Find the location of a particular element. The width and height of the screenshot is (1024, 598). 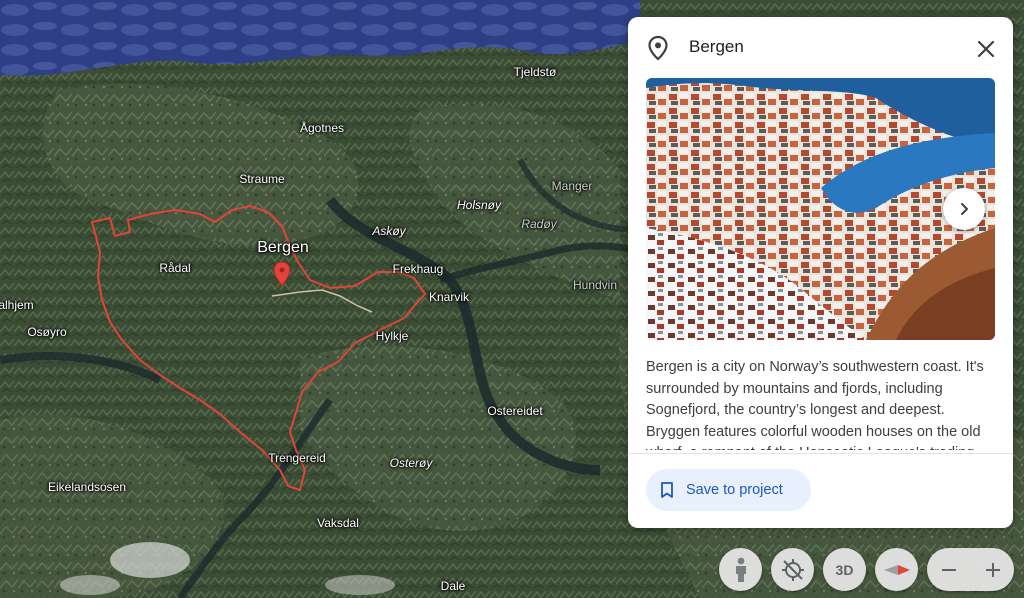

close-icon is located at coordinates (986, 49).